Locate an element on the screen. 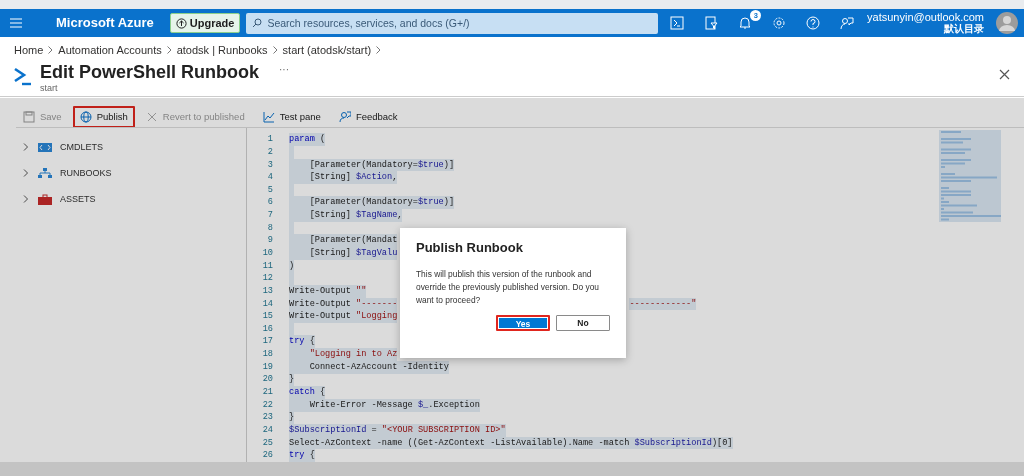  dialog-button: Yes is located at coordinates (523, 322).